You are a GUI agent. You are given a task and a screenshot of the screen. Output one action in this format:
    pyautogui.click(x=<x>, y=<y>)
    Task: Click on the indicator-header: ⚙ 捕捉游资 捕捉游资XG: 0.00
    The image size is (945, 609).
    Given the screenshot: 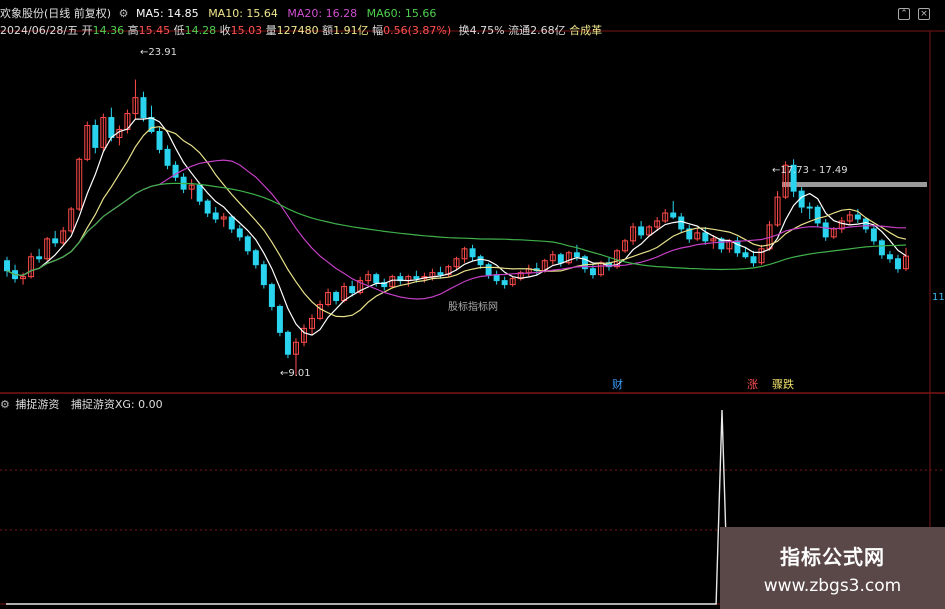 What is the action you would take?
    pyautogui.click(x=81, y=404)
    